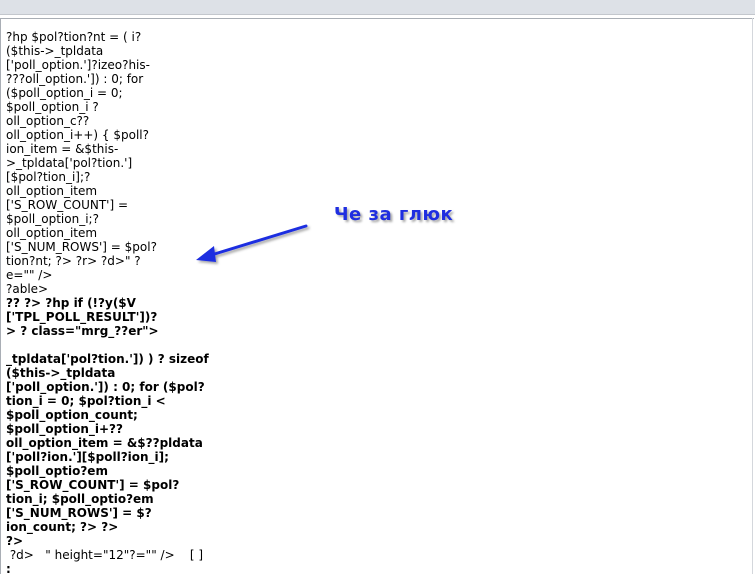 The height and width of the screenshot is (576, 755). I want to click on code-line: oll_option_c??, so click(48, 121).